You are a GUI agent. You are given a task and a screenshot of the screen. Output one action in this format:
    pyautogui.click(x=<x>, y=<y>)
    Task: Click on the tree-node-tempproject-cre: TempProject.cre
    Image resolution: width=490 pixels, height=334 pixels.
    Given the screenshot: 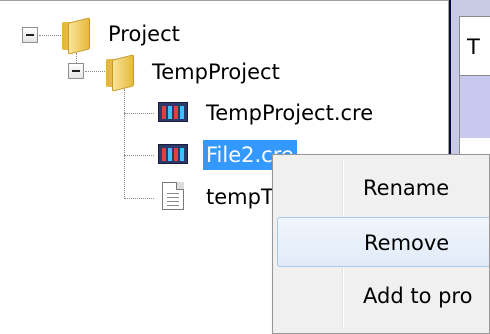 What is the action you would take?
    pyautogui.click(x=289, y=113)
    